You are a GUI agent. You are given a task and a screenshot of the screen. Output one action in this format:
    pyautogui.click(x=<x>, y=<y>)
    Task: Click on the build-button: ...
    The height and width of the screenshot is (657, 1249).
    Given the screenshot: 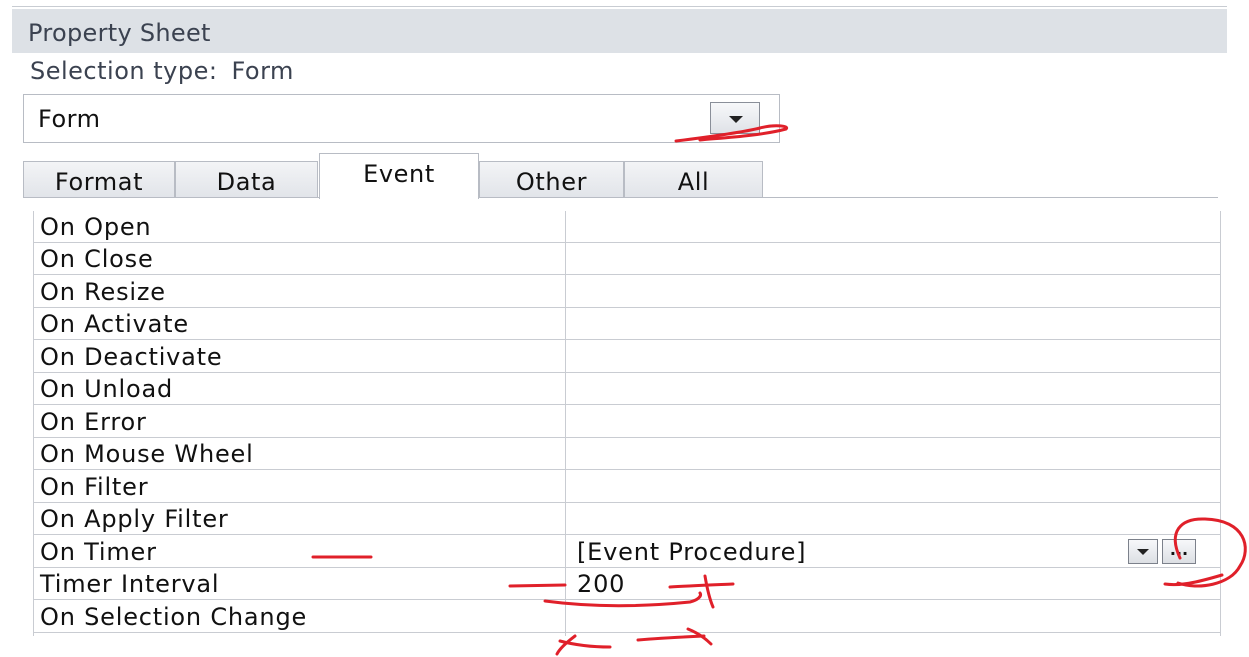 What is the action you would take?
    pyautogui.click(x=1179, y=551)
    